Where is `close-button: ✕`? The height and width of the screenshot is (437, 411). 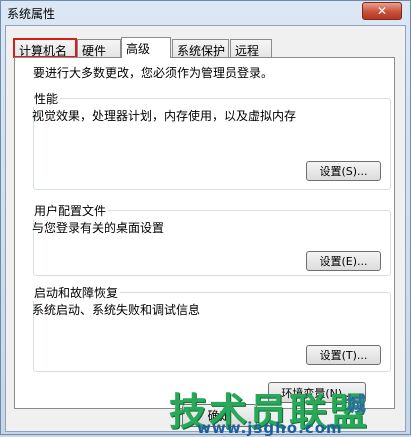
close-button: ✕ is located at coordinates (382, 11).